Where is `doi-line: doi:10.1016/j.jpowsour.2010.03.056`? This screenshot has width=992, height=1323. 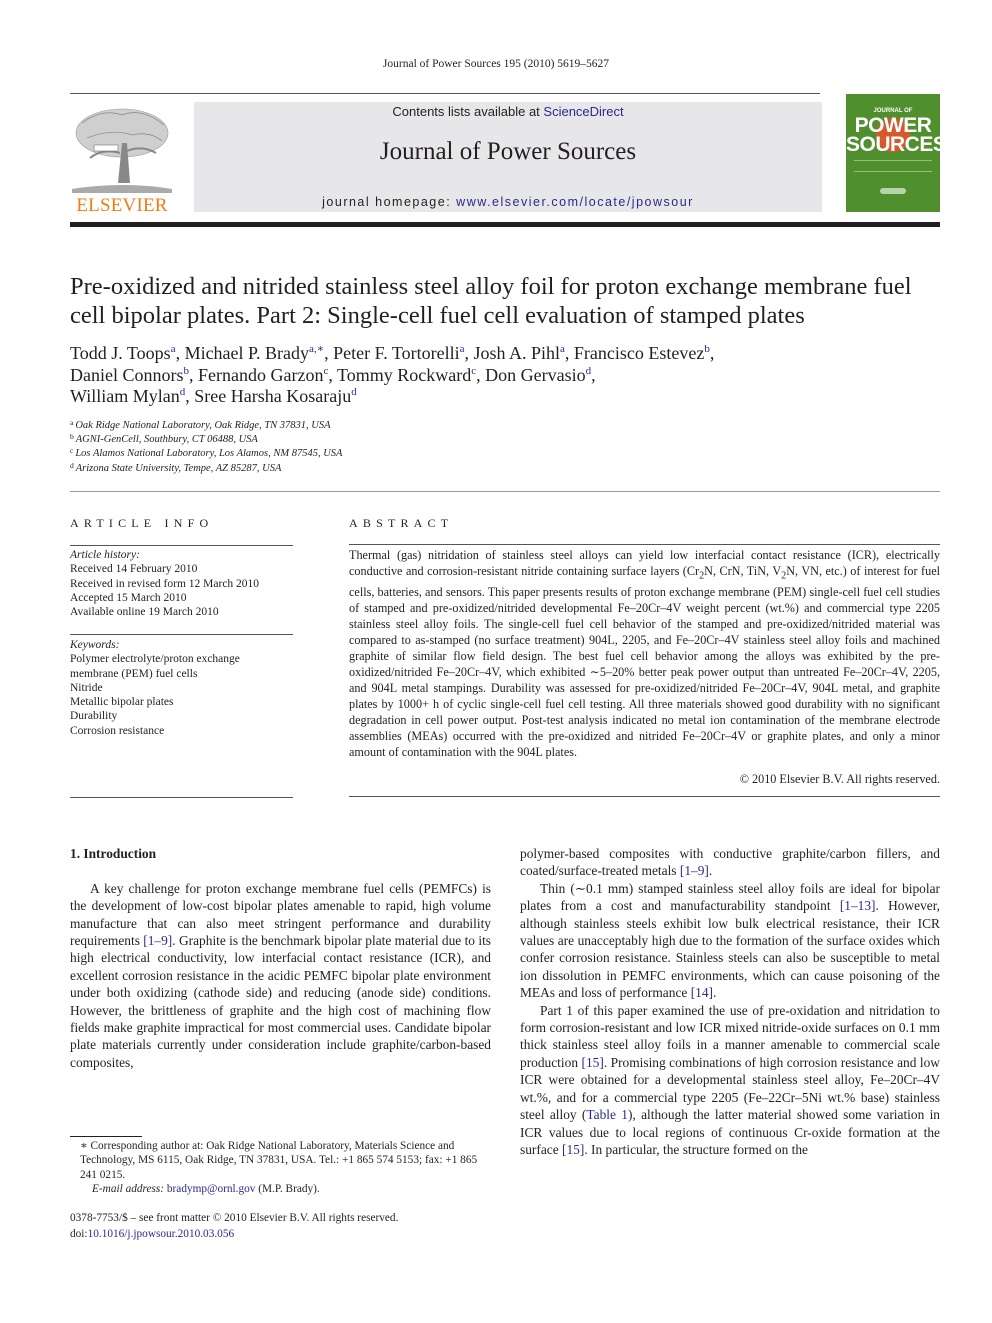 doi-line: doi:10.1016/j.jpowsour.2010.03.056 is located at coordinates (285, 1235).